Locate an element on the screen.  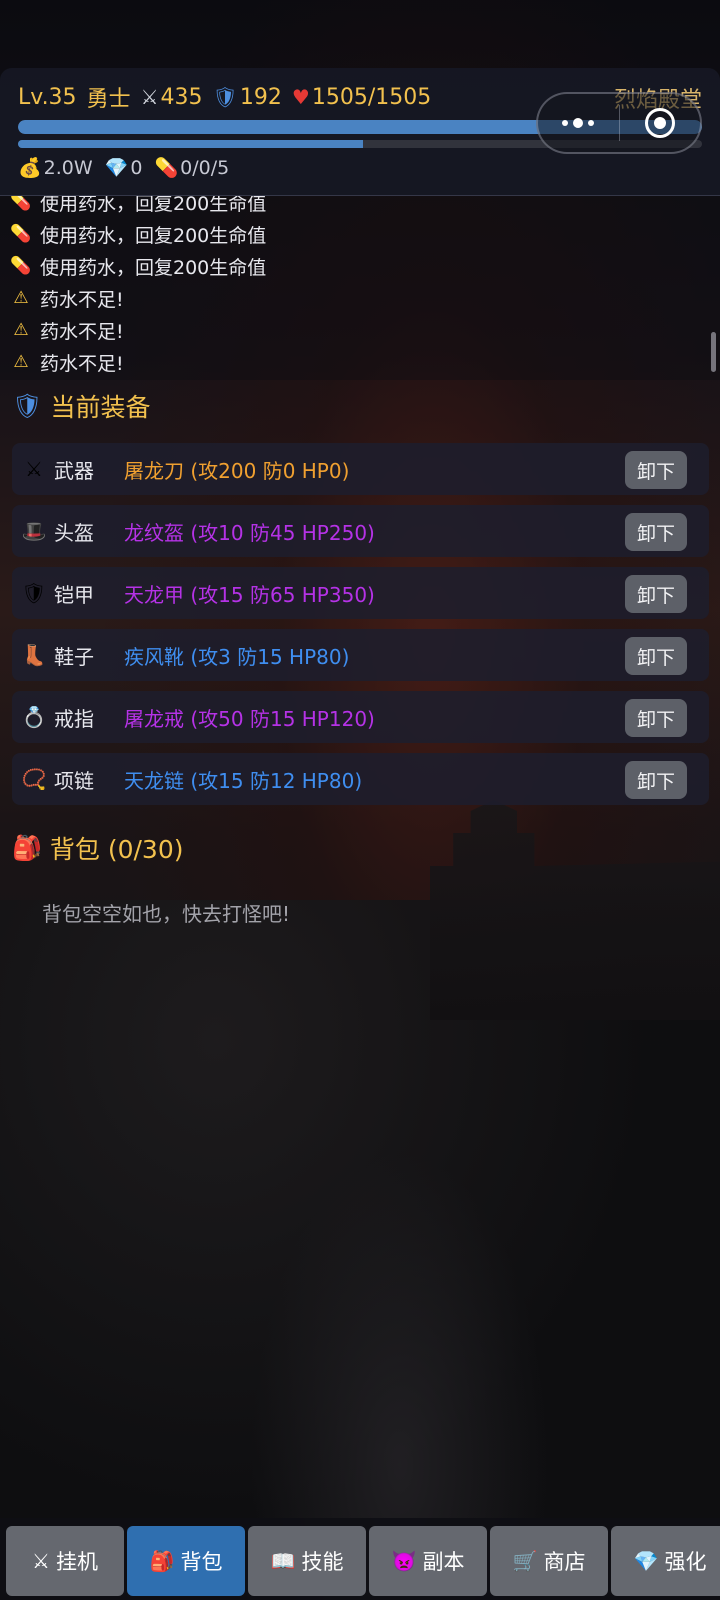
equipment-title-text: 当前装备 is located at coordinates (100, 407).